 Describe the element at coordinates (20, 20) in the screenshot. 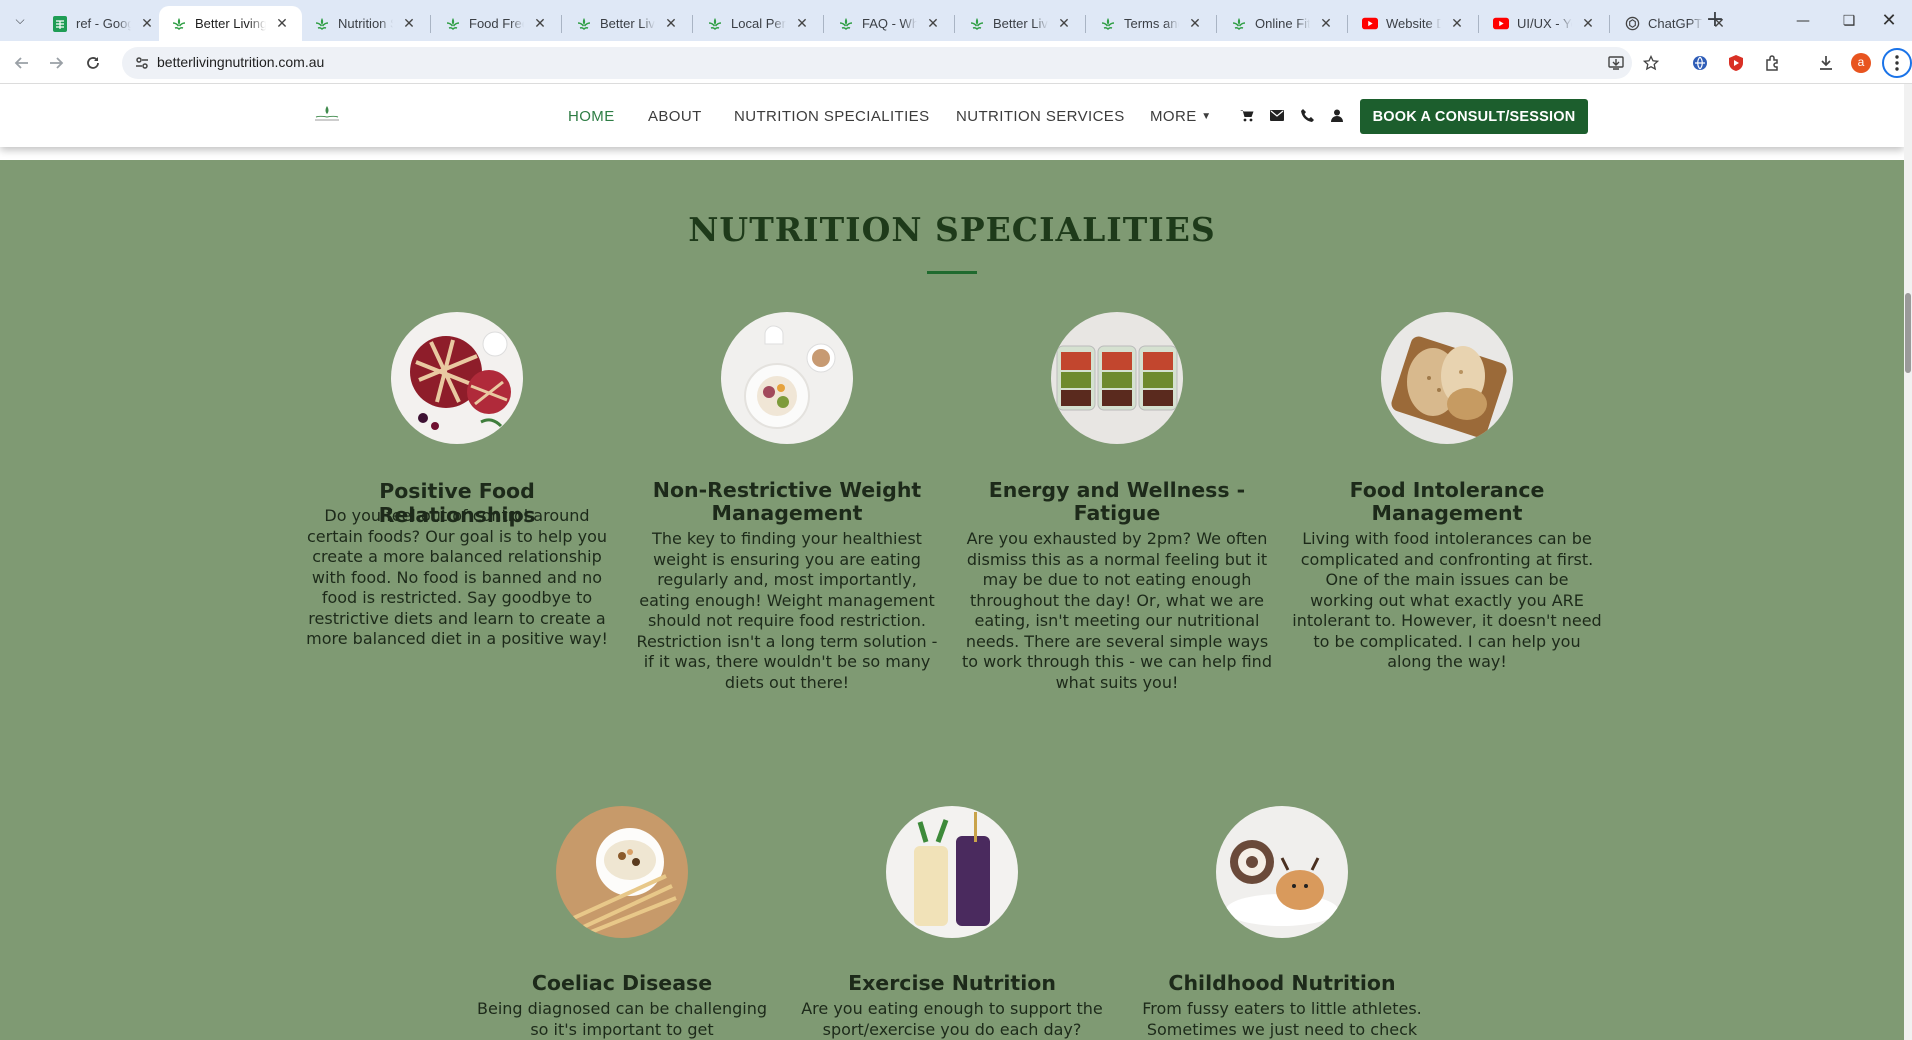

I see `tab-search-chevron-icon: ⌵` at that location.